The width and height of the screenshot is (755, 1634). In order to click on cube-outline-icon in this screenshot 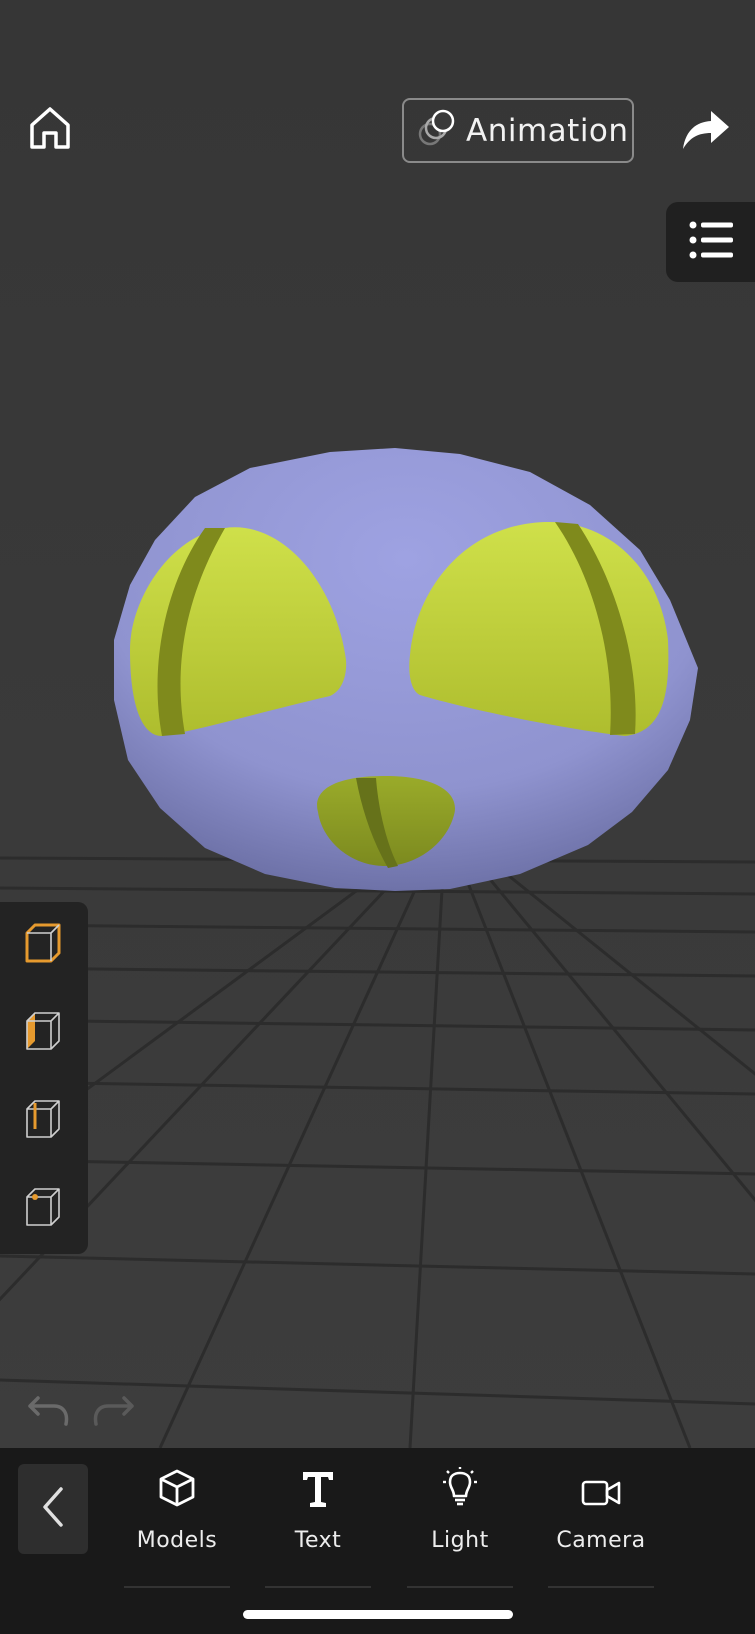, I will do `click(43, 945)`.